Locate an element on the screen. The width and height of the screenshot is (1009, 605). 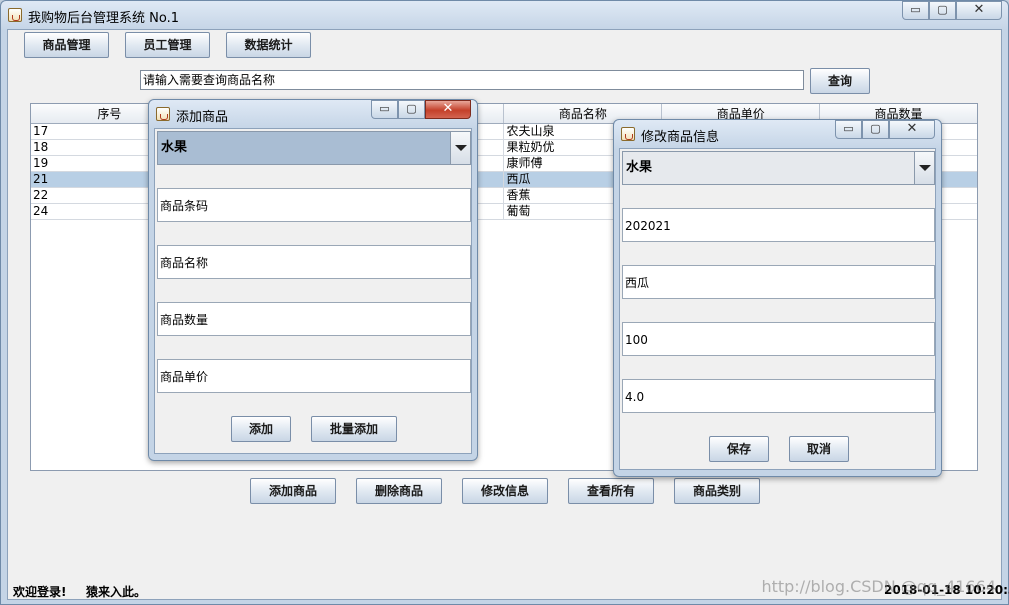
view-all-button: 查看所有 is located at coordinates (611, 491).